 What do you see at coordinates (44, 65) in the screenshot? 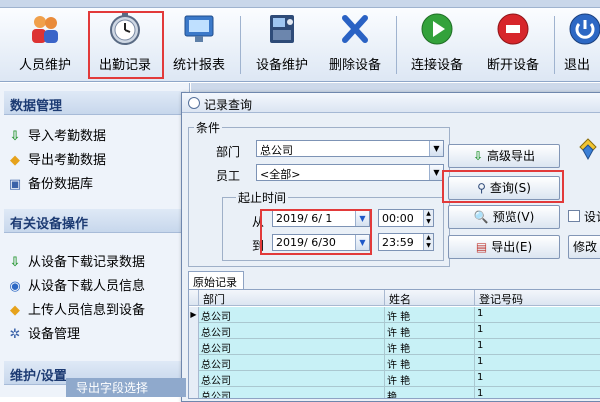
I see `toolbar-label: 人员维护` at bounding box center [44, 65].